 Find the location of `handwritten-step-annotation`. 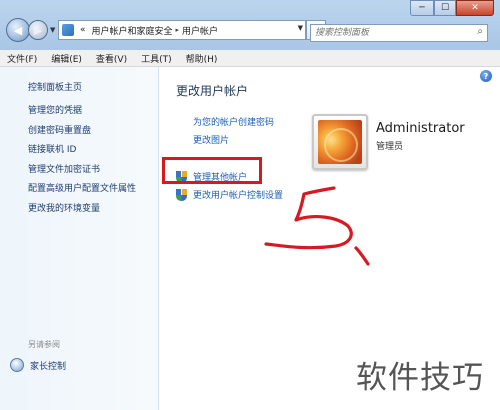

handwritten-step-annotation is located at coordinates (317, 226).